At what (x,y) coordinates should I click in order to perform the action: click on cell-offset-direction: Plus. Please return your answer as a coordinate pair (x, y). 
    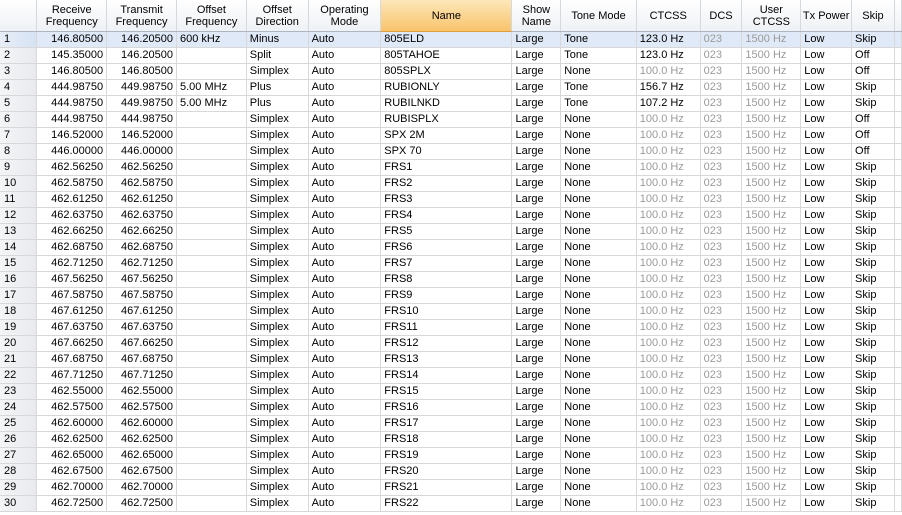
    Looking at the image, I should click on (277, 87).